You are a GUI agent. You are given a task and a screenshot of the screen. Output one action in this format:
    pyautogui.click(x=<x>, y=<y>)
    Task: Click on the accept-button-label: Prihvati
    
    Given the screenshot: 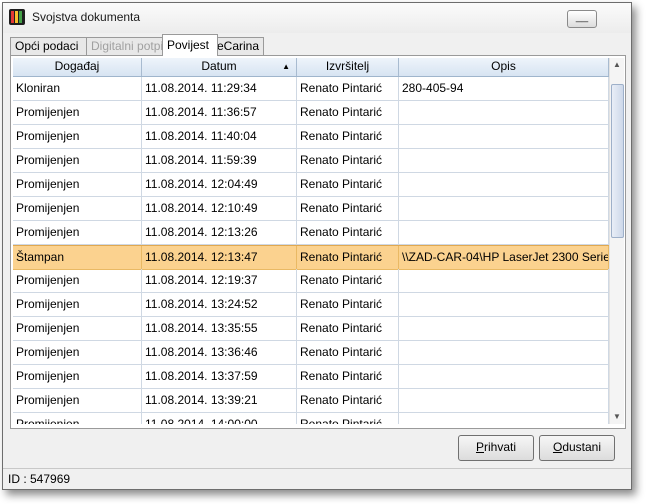 What is the action you would take?
    pyautogui.click(x=496, y=447)
    